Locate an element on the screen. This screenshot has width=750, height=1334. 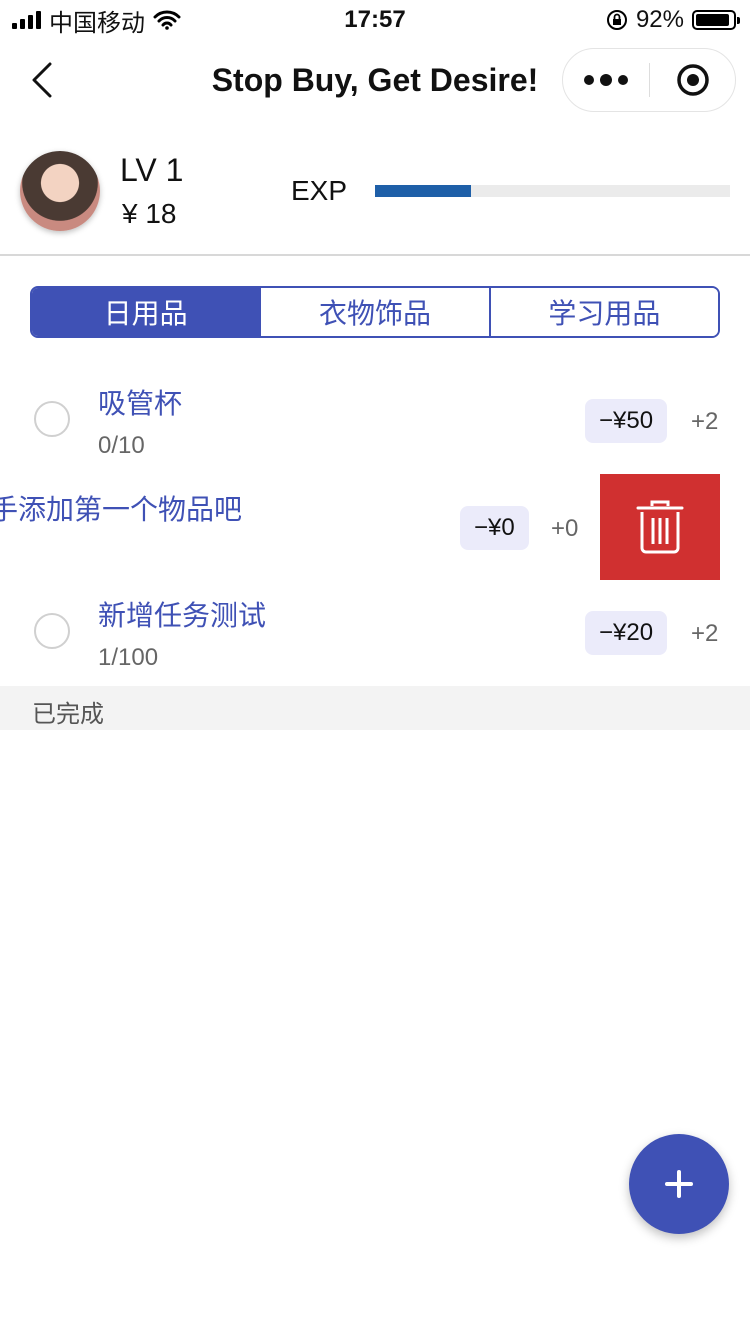
more-dots-icon is located at coordinates (589, 80).